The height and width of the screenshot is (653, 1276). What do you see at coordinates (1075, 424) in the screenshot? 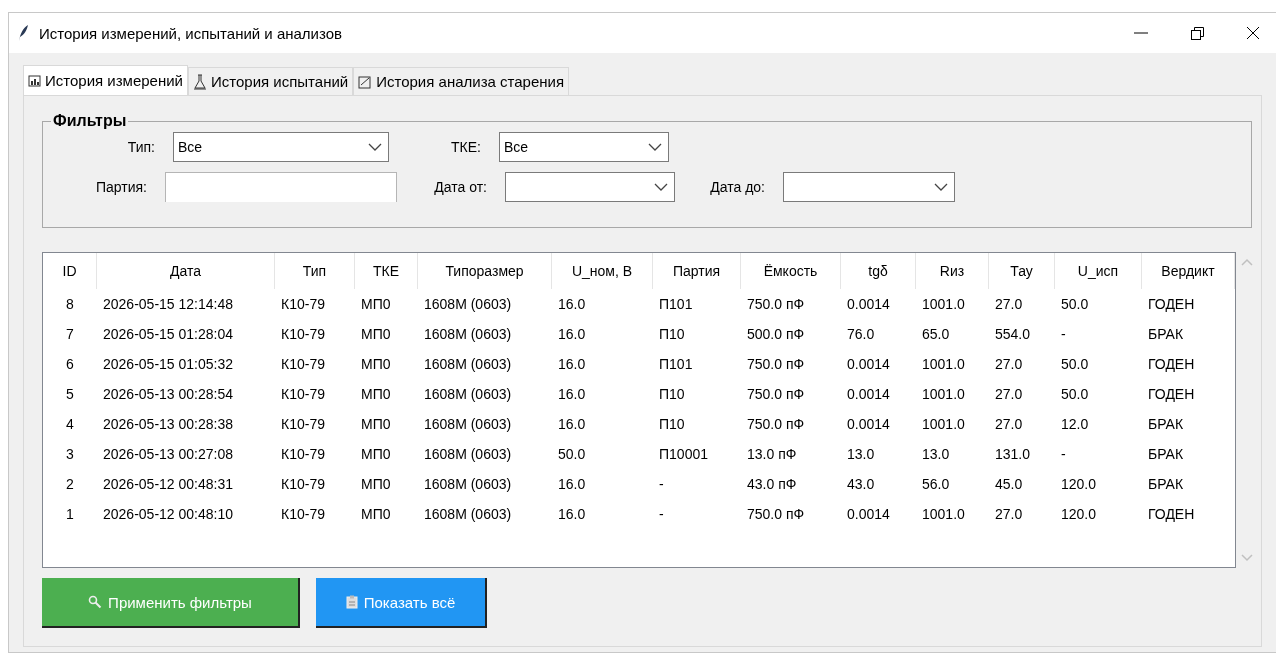
I see `table-cell-text: 12.0` at bounding box center [1075, 424].